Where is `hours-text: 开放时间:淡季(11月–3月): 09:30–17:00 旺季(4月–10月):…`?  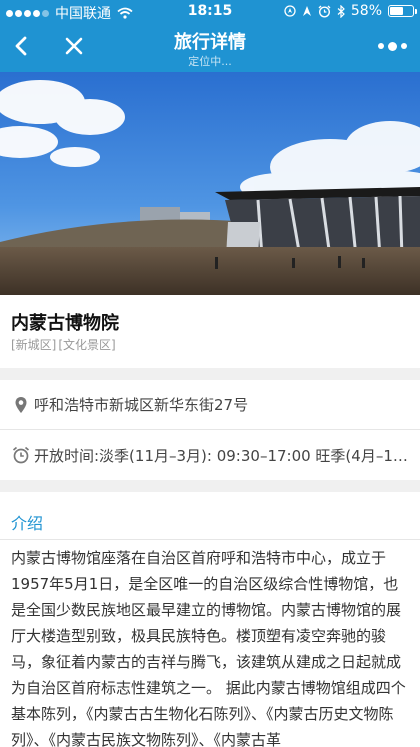 hours-text: 开放时间:淡季(11月–3月): 09:30–17:00 旺季(4月–10月):… is located at coordinates (224, 455).